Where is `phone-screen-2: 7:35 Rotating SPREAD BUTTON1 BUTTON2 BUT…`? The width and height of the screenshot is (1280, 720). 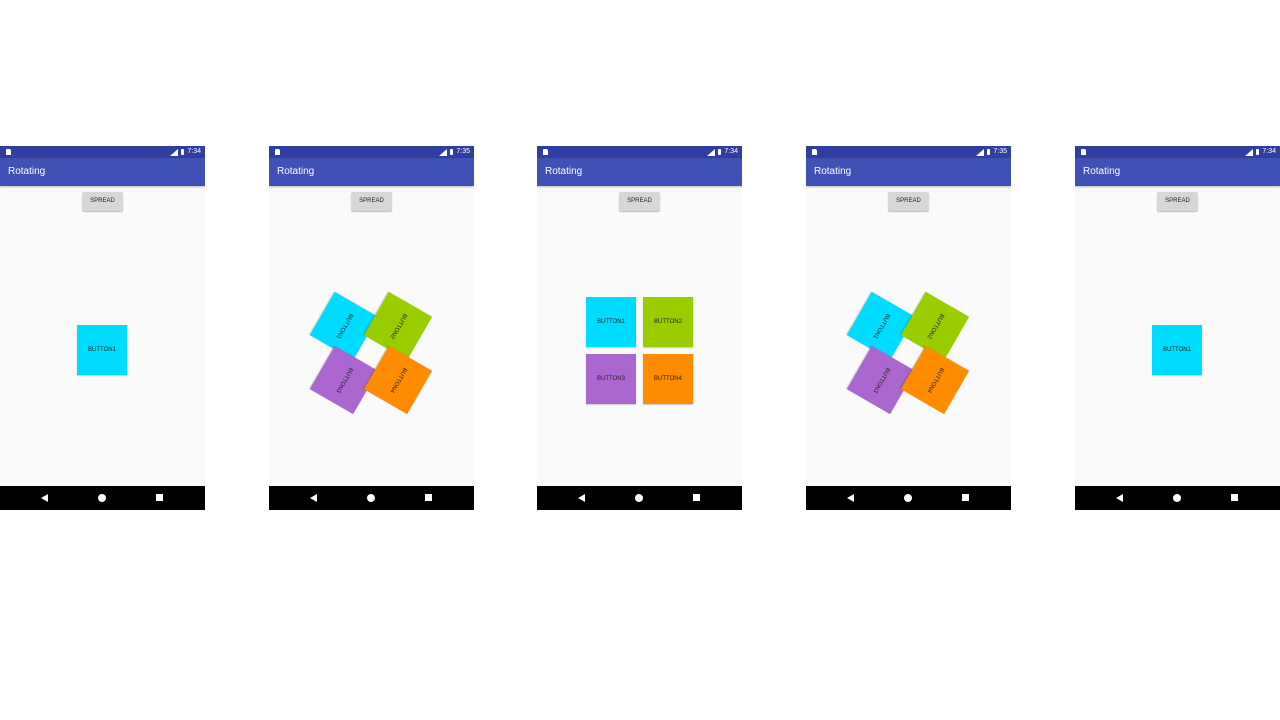
phone-screen-2: 7:35 Rotating SPREAD BUTTON1 BUTTON2 BUT… is located at coordinates (371, 328).